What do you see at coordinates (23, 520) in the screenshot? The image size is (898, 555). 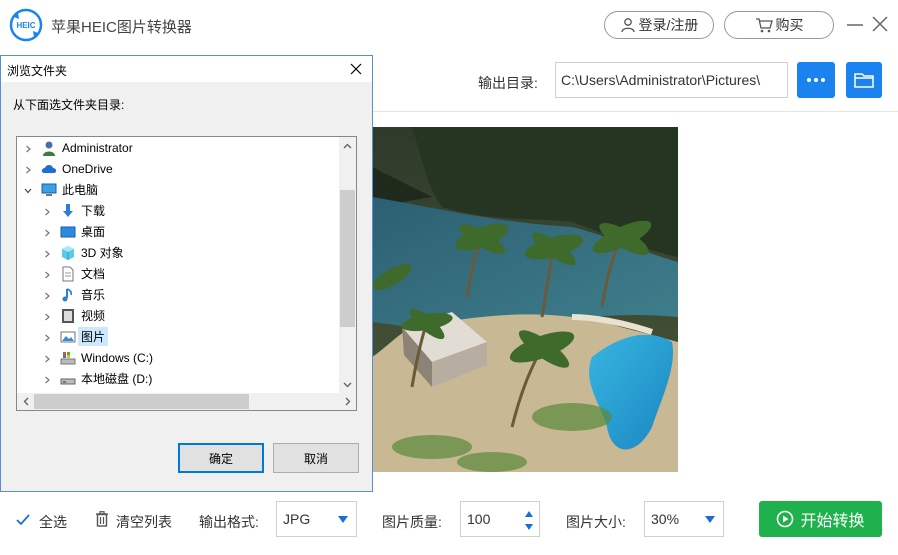 I see `select-all-checkbox` at bounding box center [23, 520].